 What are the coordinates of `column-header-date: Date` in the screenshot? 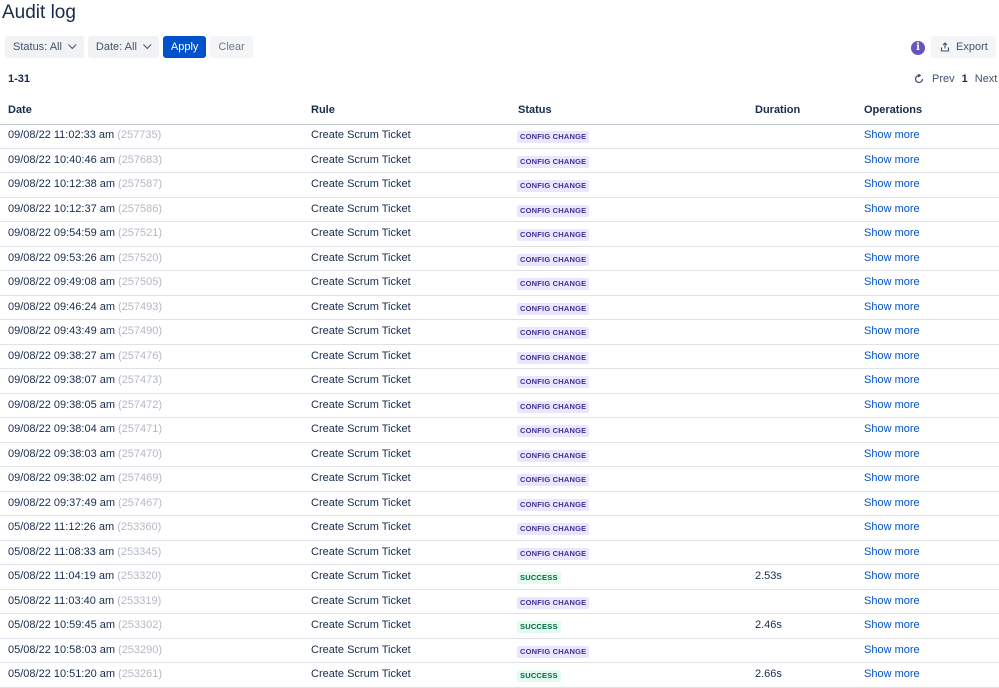 It's located at (20, 110).